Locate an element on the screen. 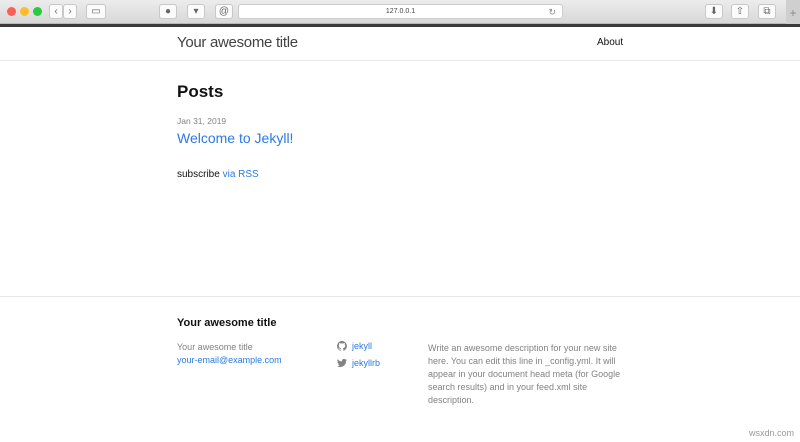 The width and height of the screenshot is (800, 442). at-icon: @ is located at coordinates (224, 11).